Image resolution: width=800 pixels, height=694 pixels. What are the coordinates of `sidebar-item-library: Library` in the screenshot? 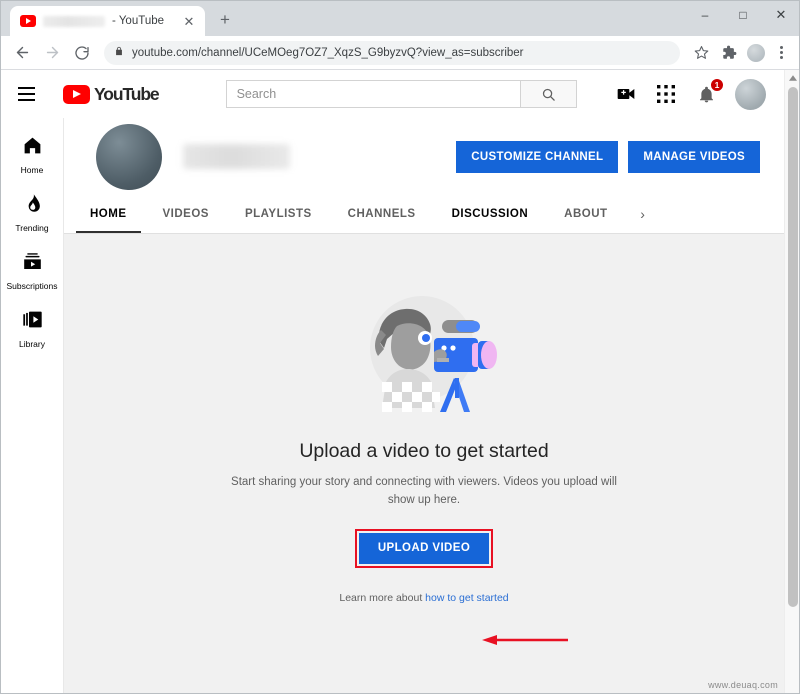 It's located at (32, 329).